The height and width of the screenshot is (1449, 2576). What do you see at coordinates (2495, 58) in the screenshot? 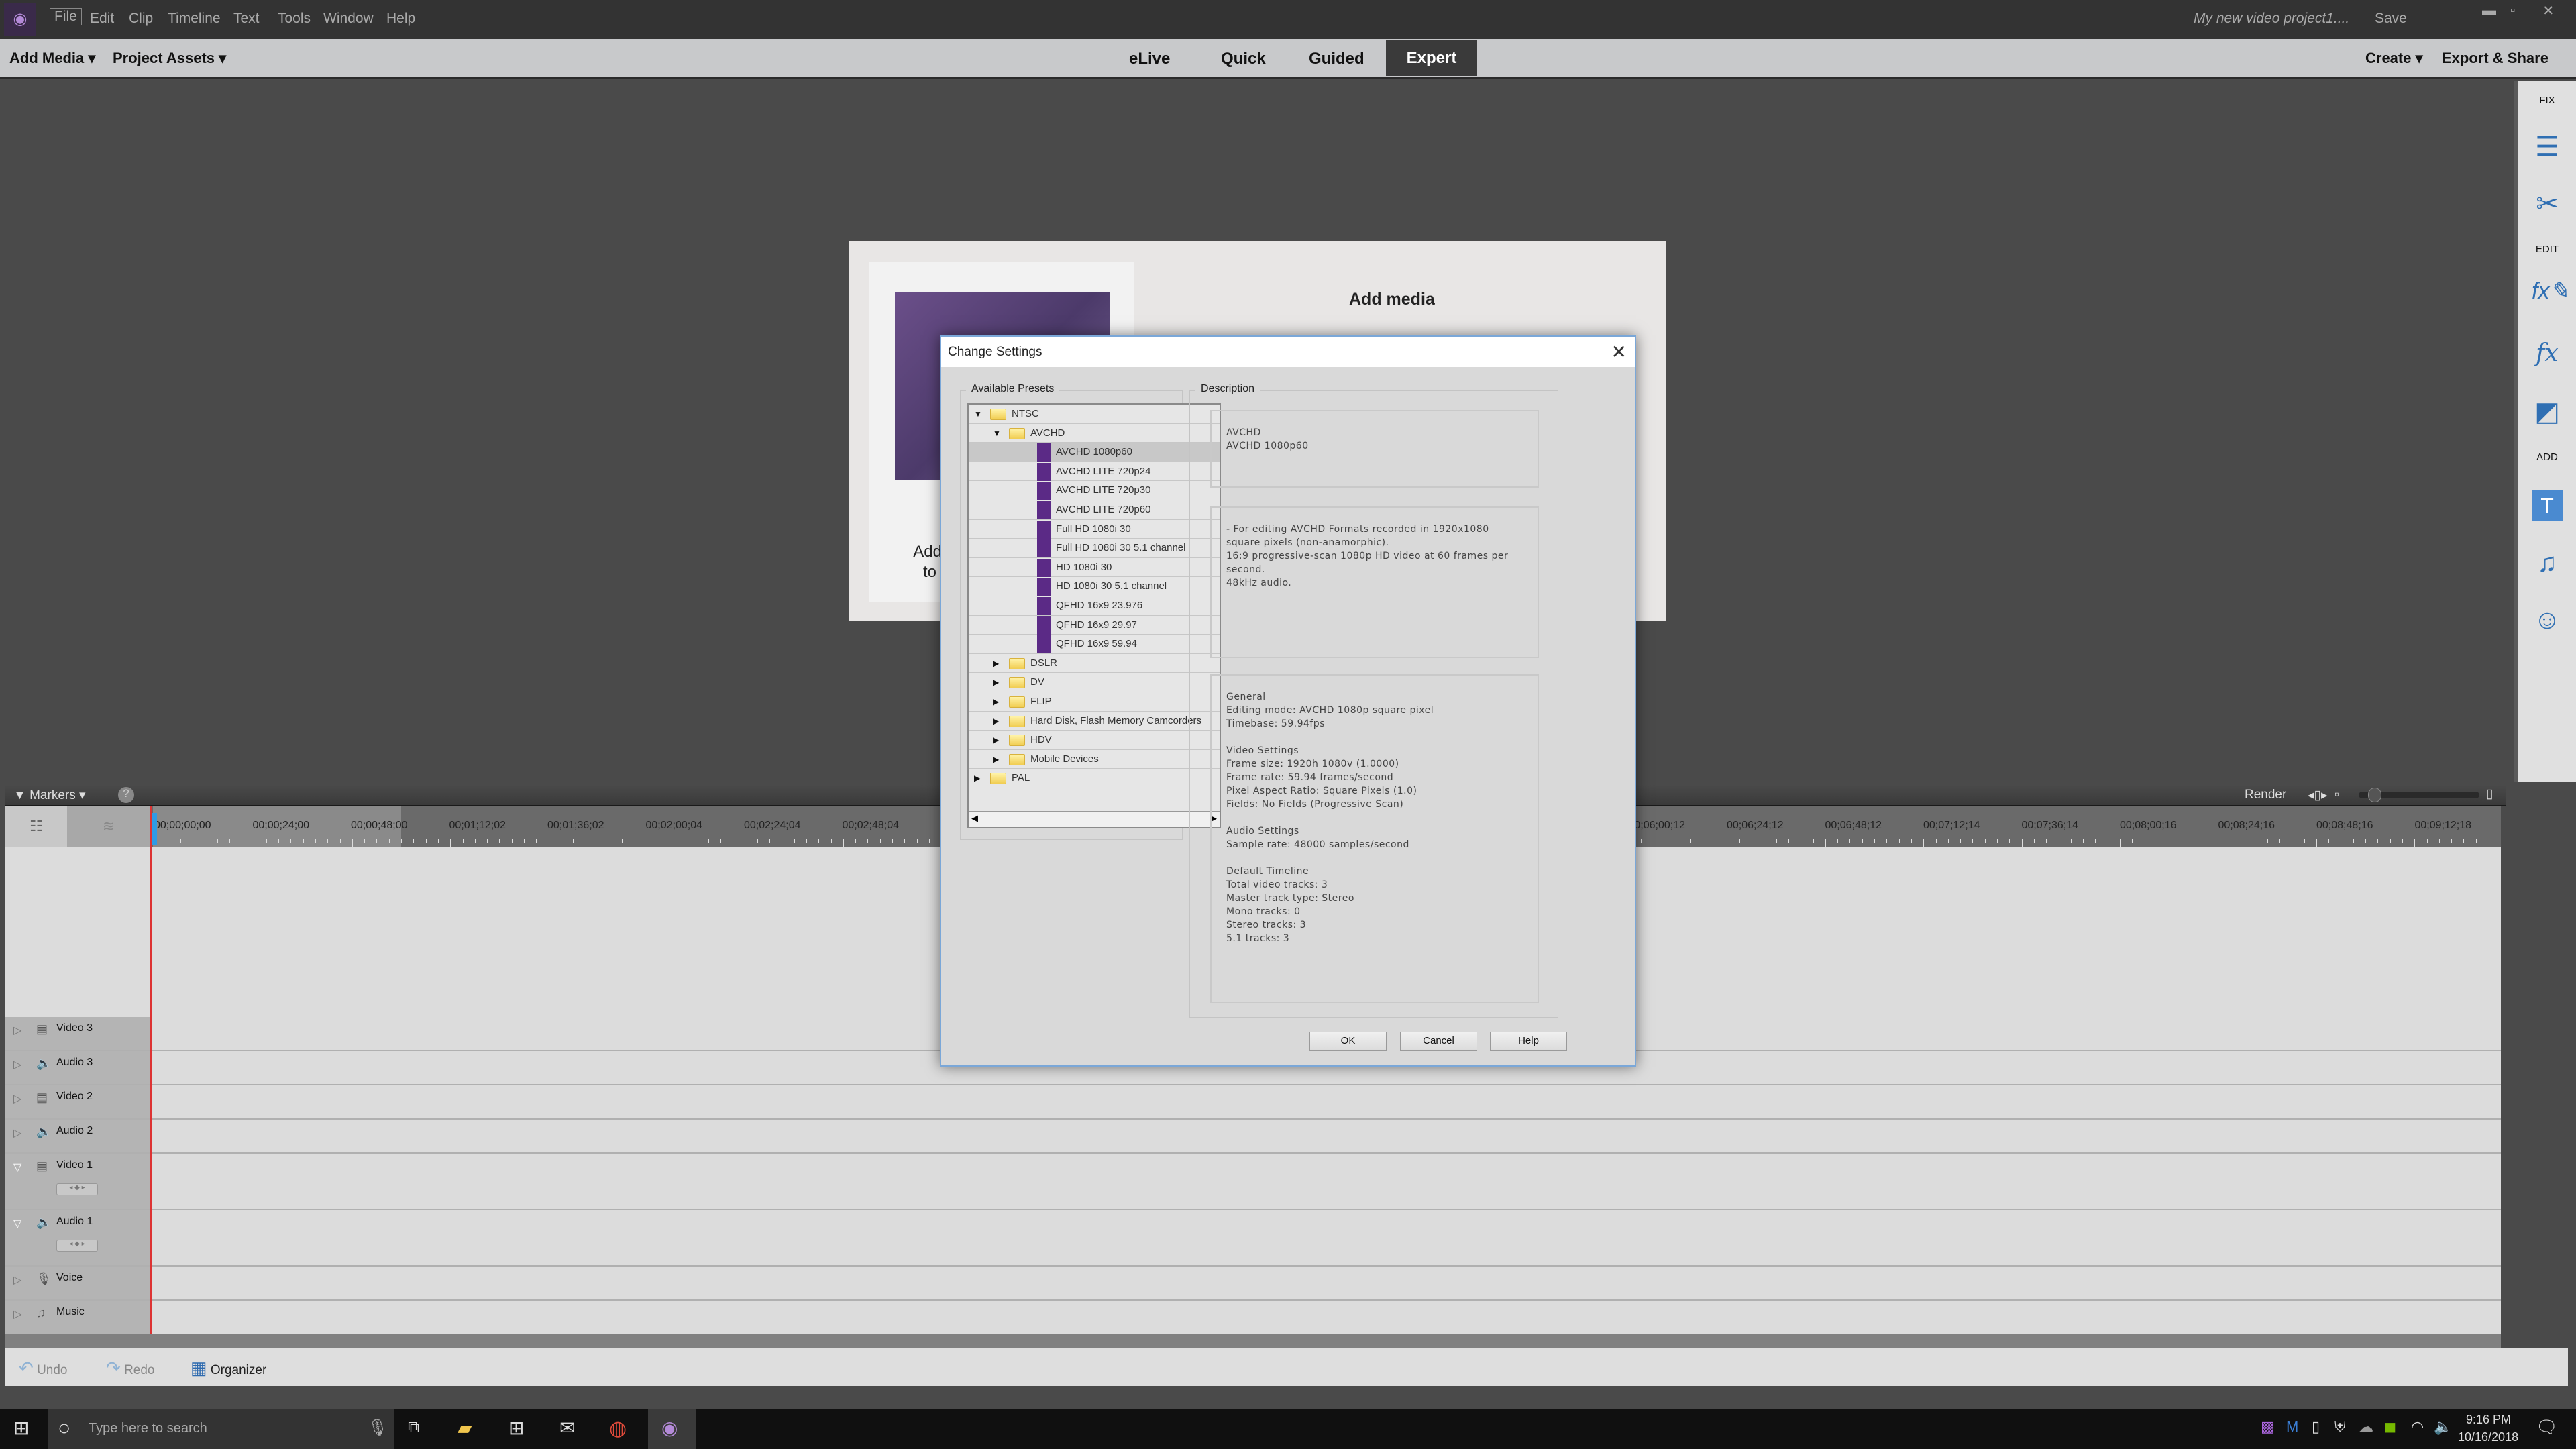
I see `export-share-button: Export & Share` at bounding box center [2495, 58].